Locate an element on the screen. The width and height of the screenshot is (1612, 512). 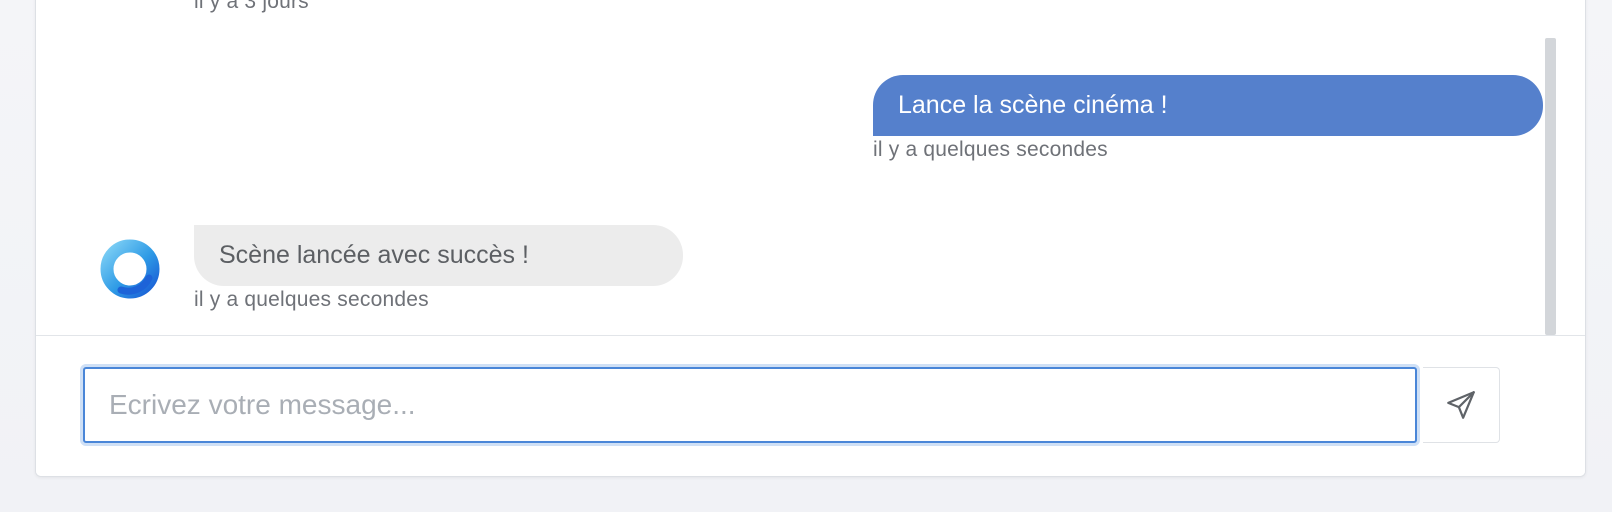
send-paper-plane-icon is located at coordinates (1461, 405).